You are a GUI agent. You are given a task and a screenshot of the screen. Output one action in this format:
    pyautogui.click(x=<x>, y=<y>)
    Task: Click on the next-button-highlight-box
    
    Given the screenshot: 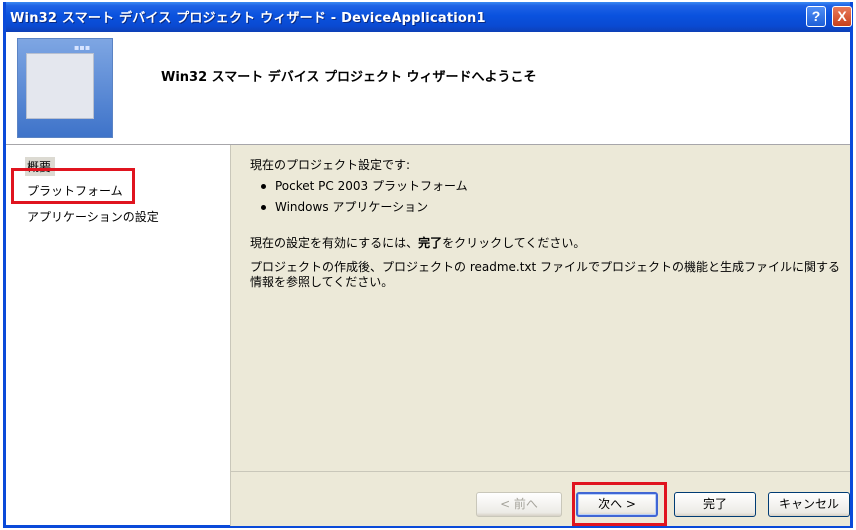 What is the action you would take?
    pyautogui.click(x=619, y=504)
    